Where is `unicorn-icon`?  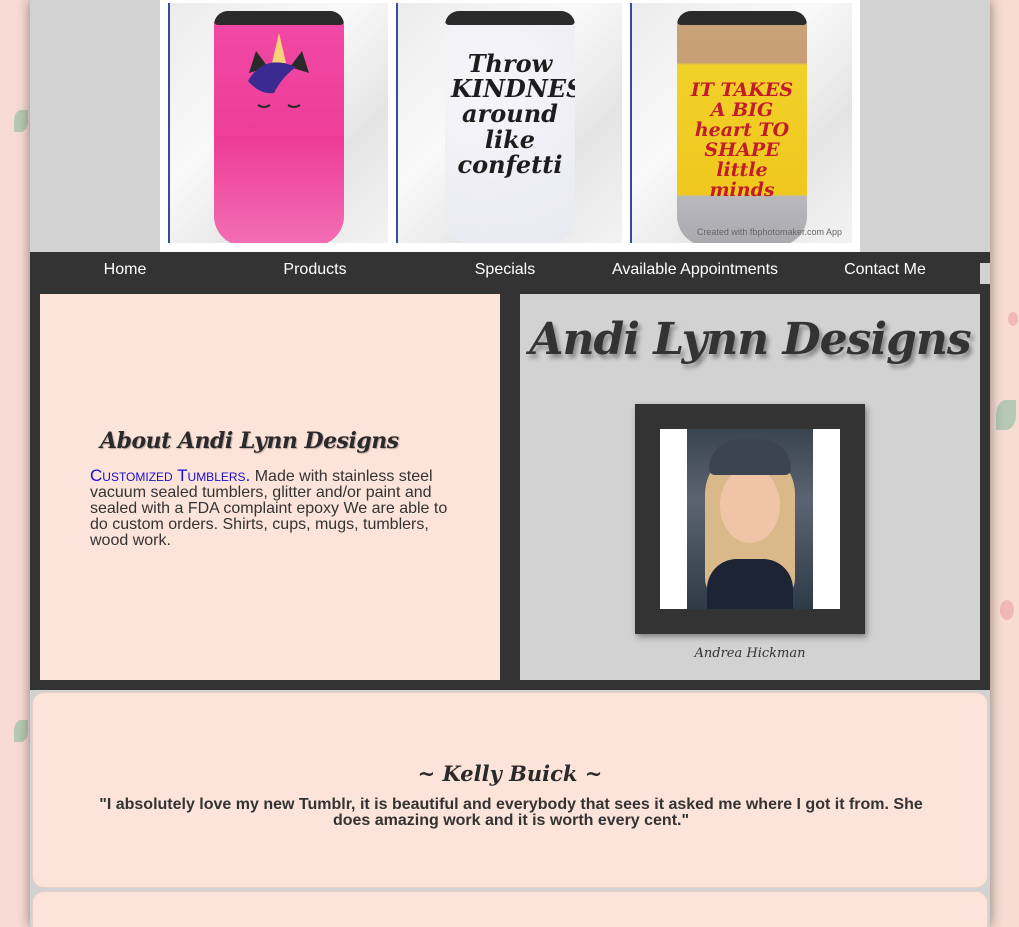 unicorn-icon is located at coordinates (278, 70).